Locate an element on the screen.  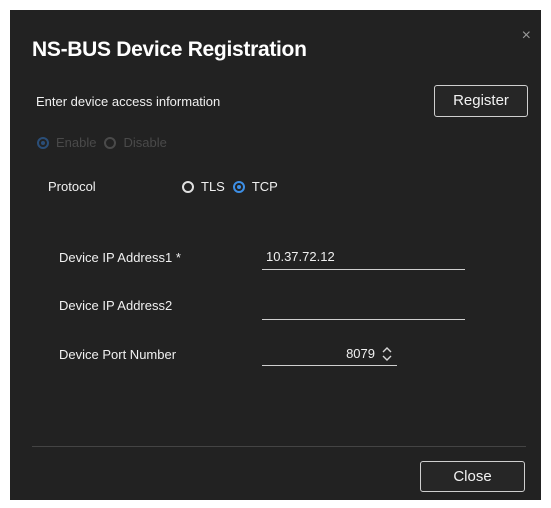
close-icon: × is located at coordinates (526, 36).